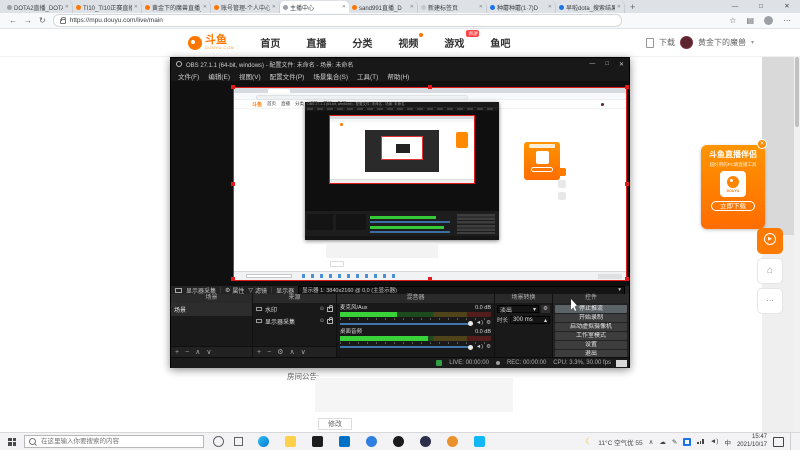  I want to click on steam-icon, so click(398, 441).